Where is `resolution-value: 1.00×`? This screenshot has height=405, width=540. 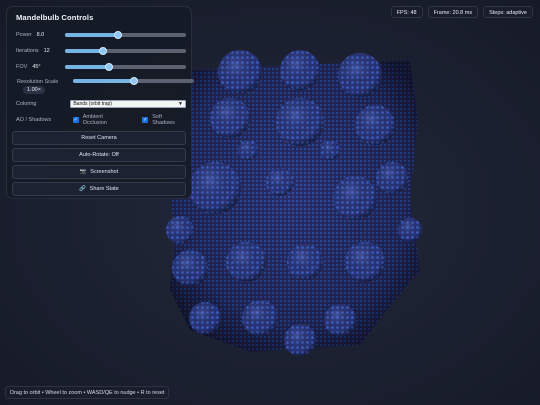
resolution-value: 1.00× is located at coordinates (34, 90).